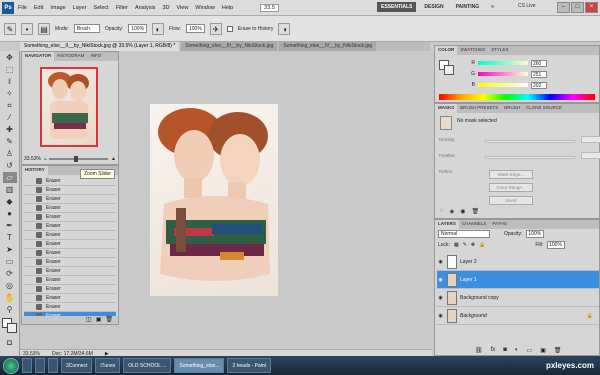  What do you see at coordinates (9, 326) in the screenshot?
I see `color-swatches` at bounding box center [9, 326].